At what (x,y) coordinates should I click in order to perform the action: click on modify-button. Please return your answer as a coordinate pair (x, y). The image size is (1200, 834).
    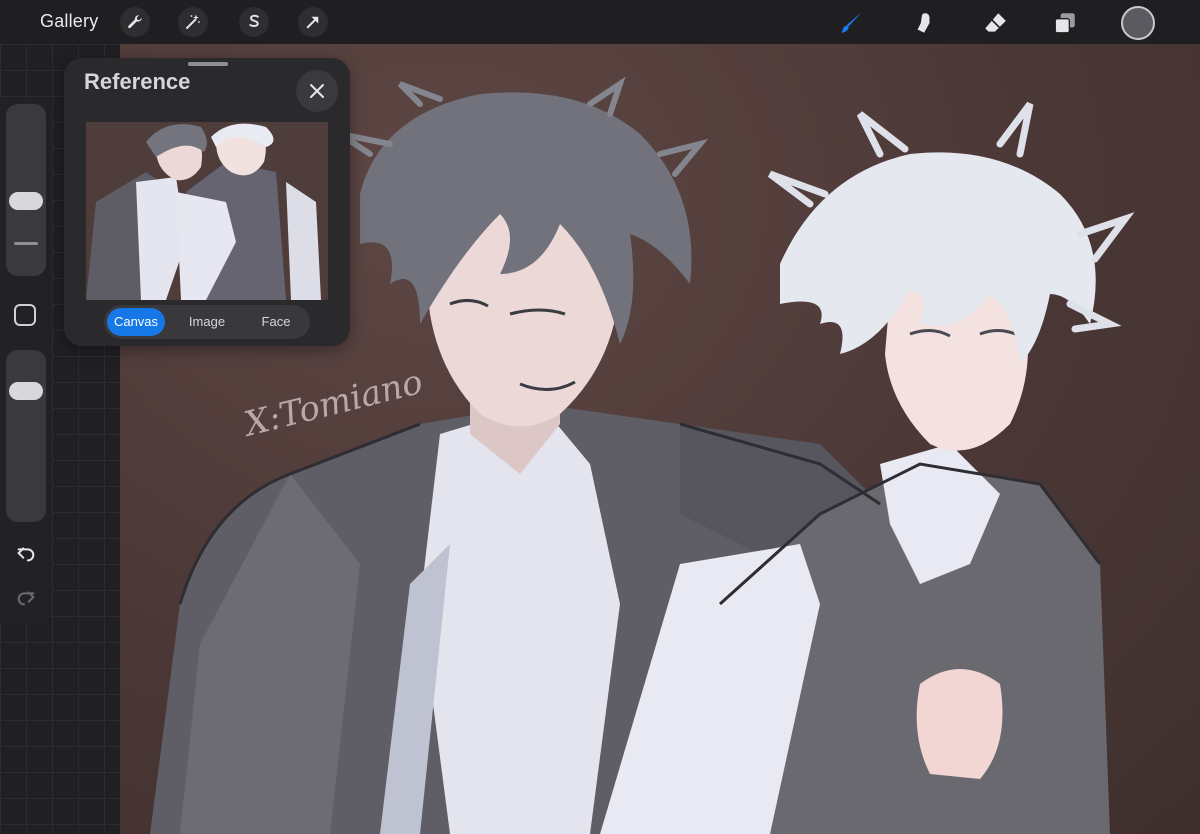
    Looking at the image, I should click on (25, 315).